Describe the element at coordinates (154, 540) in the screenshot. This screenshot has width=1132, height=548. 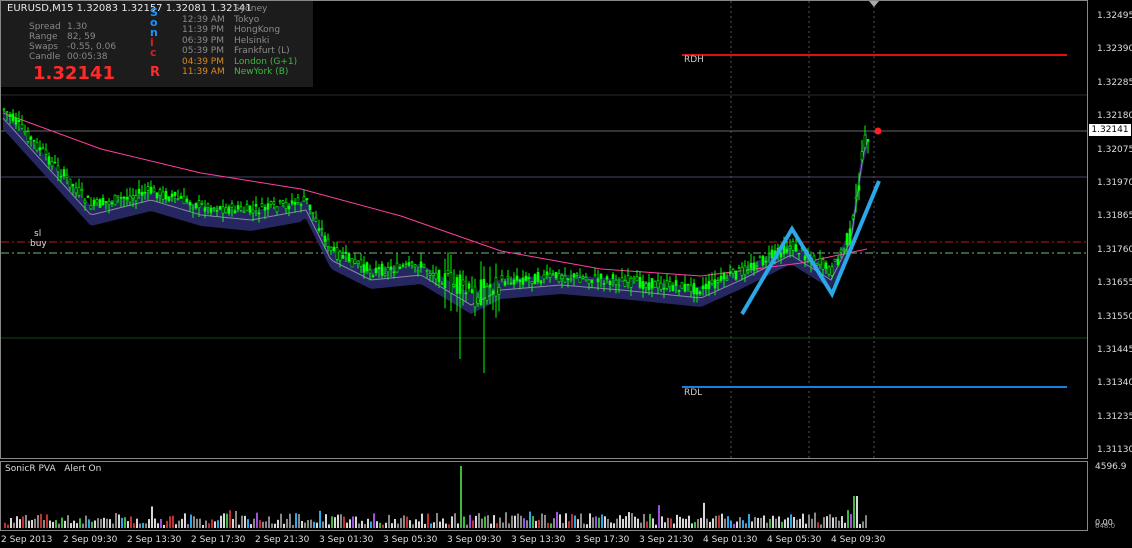
I see `time-tick-label: 2 Sep 13:30` at that location.